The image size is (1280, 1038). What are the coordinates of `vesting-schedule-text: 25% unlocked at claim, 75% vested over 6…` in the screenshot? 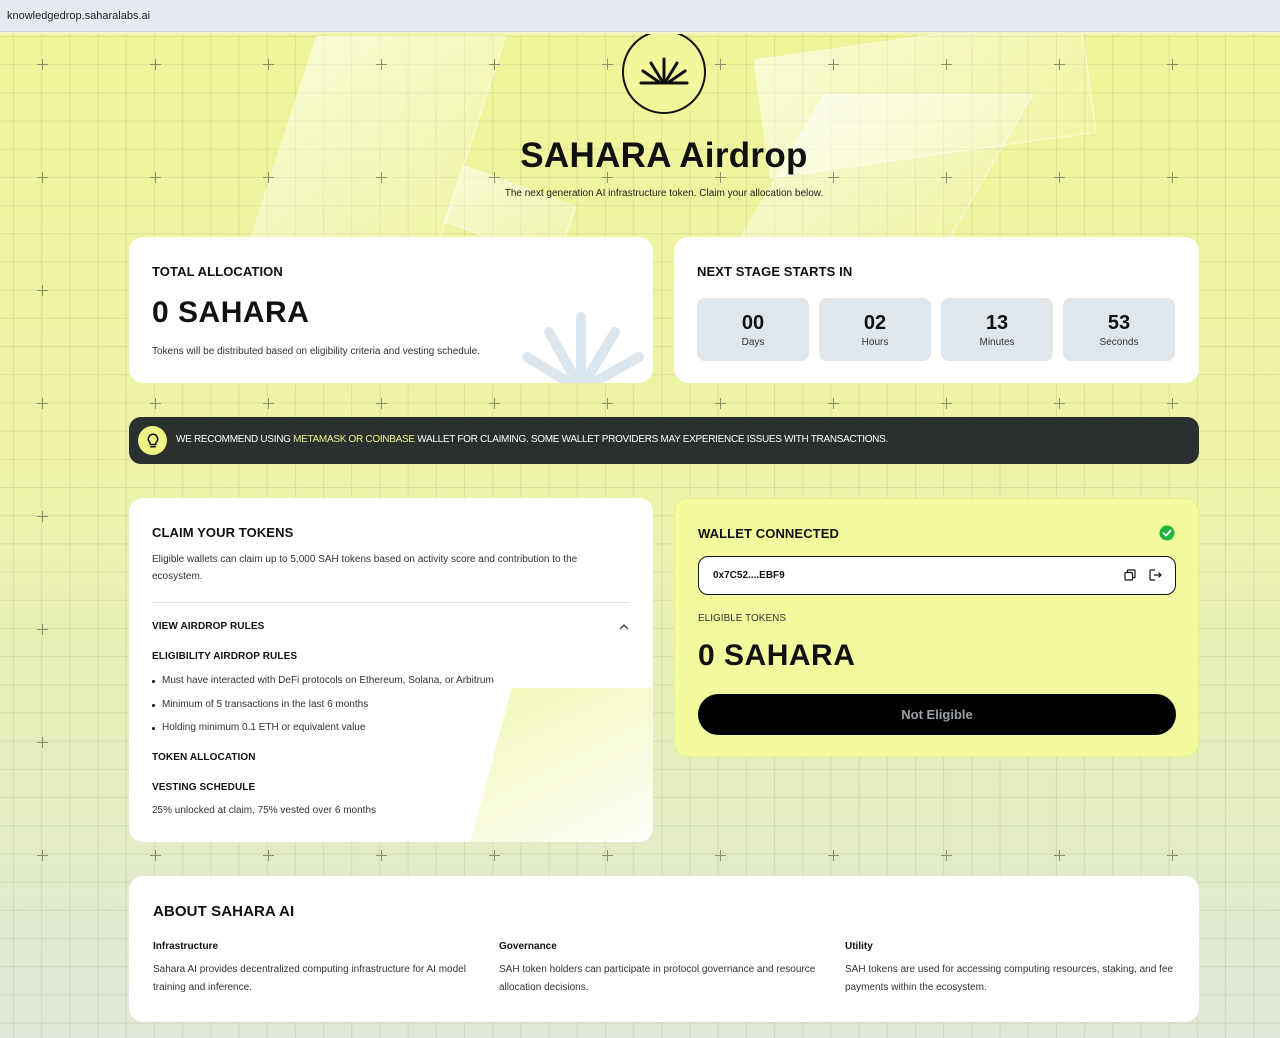 It's located at (264, 810).